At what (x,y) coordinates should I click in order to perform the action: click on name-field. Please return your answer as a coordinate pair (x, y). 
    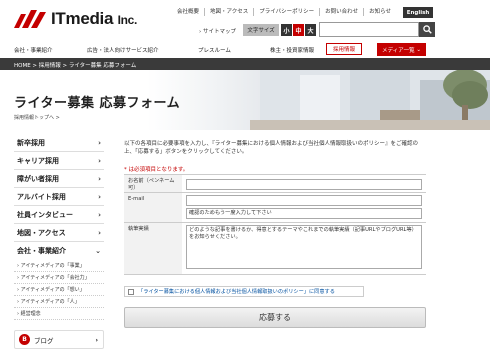
    Looking at the image, I should click on (304, 184).